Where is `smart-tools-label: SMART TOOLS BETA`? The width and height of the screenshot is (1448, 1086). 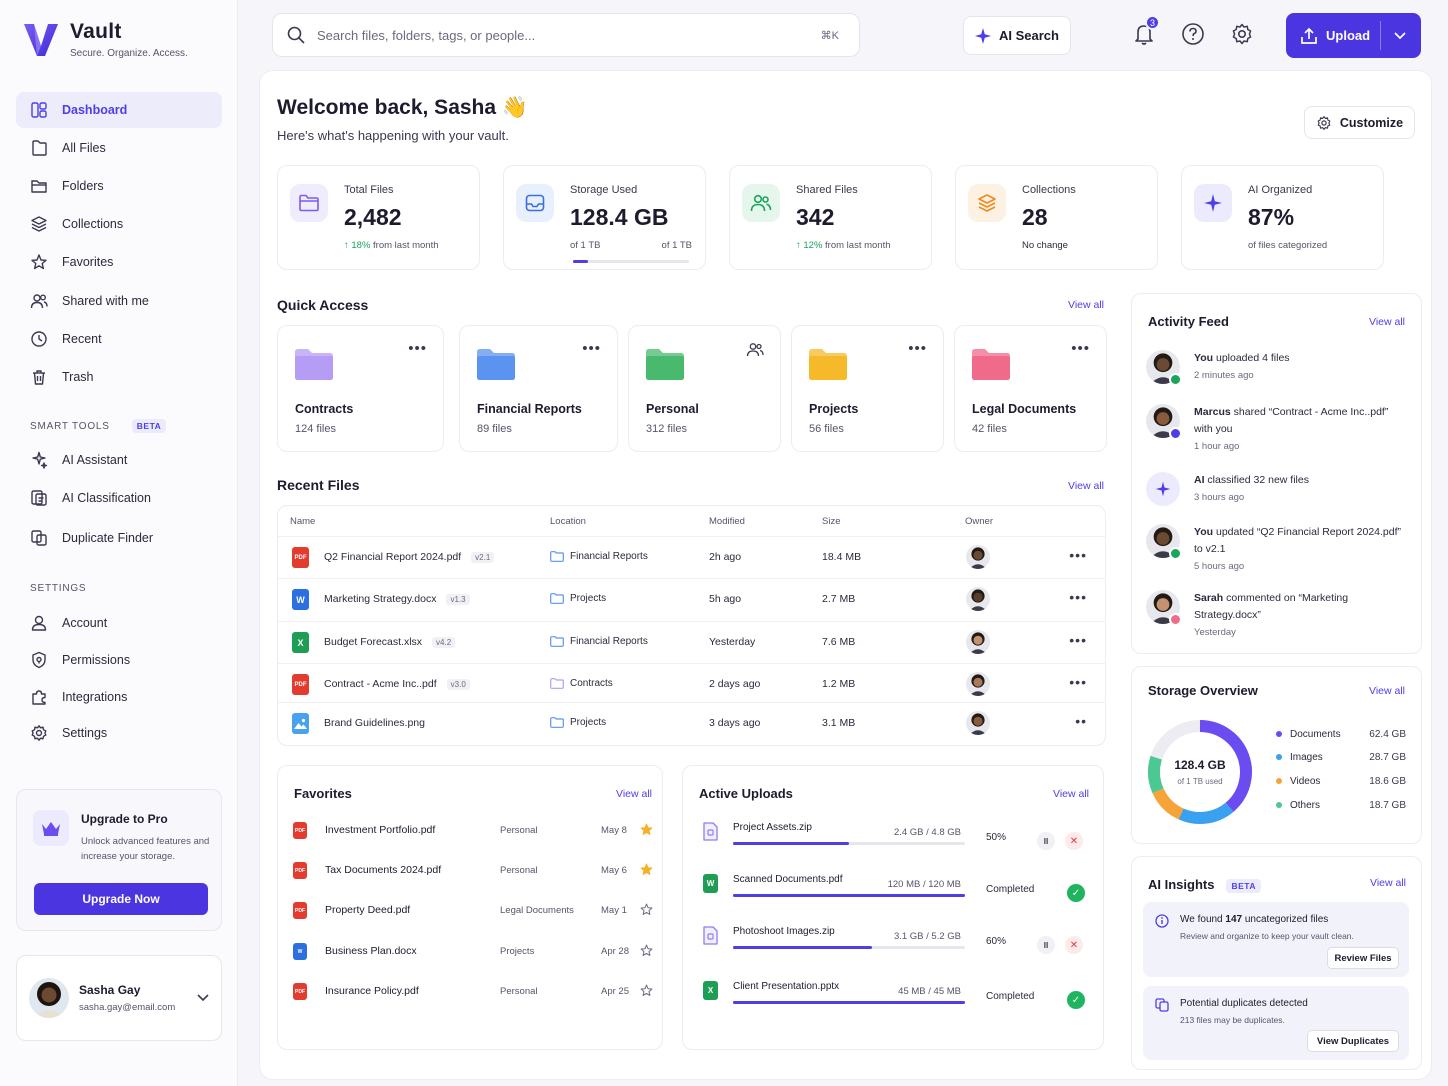 smart-tools-label: SMART TOOLS BETA is located at coordinates (98, 426).